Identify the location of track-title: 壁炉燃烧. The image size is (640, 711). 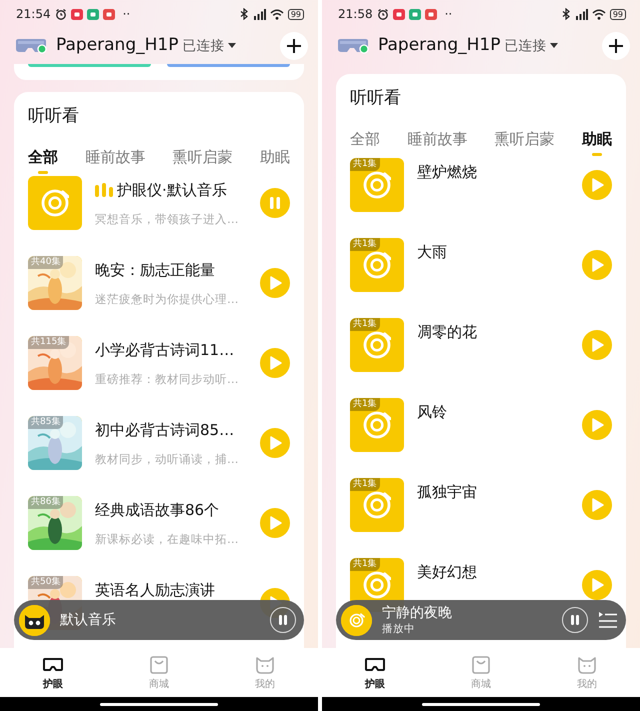
(447, 172).